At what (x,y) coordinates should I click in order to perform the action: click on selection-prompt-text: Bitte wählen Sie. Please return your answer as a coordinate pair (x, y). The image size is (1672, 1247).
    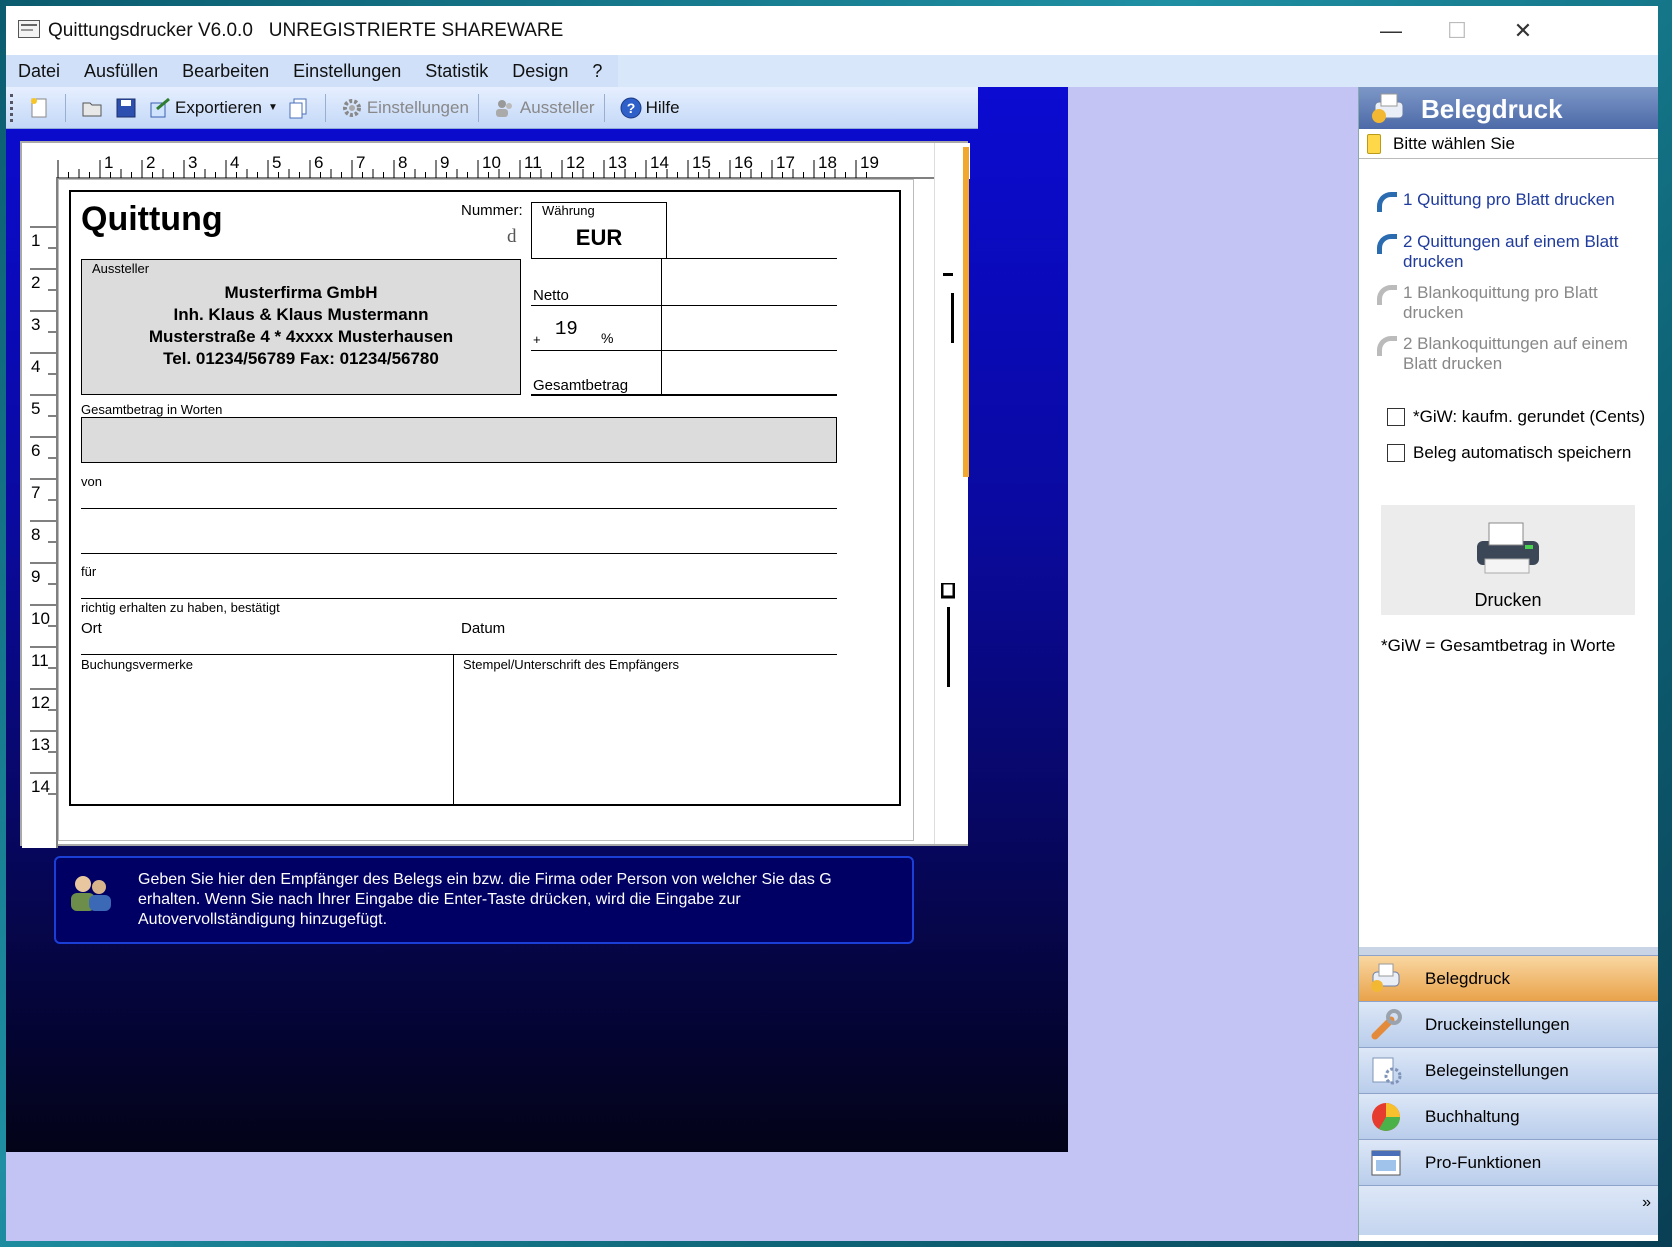
    Looking at the image, I should click on (1454, 143).